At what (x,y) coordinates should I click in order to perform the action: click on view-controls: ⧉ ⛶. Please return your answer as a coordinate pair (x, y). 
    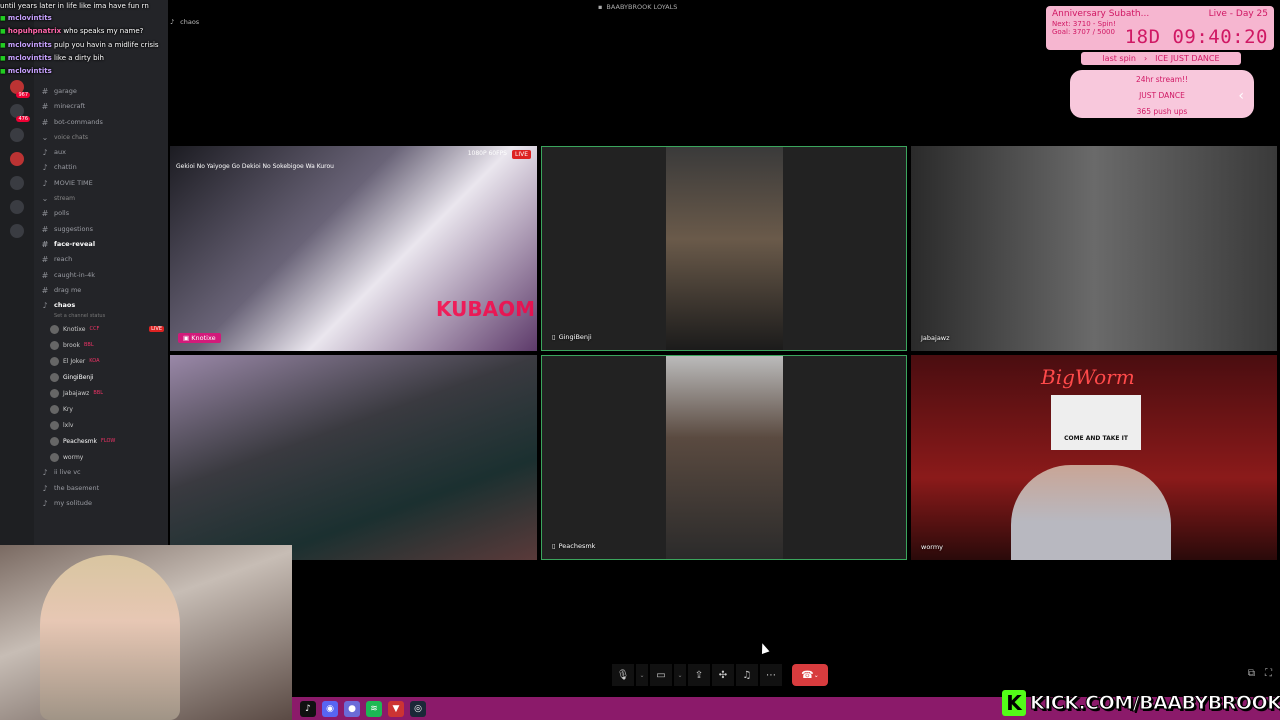
    Looking at the image, I should click on (1260, 673).